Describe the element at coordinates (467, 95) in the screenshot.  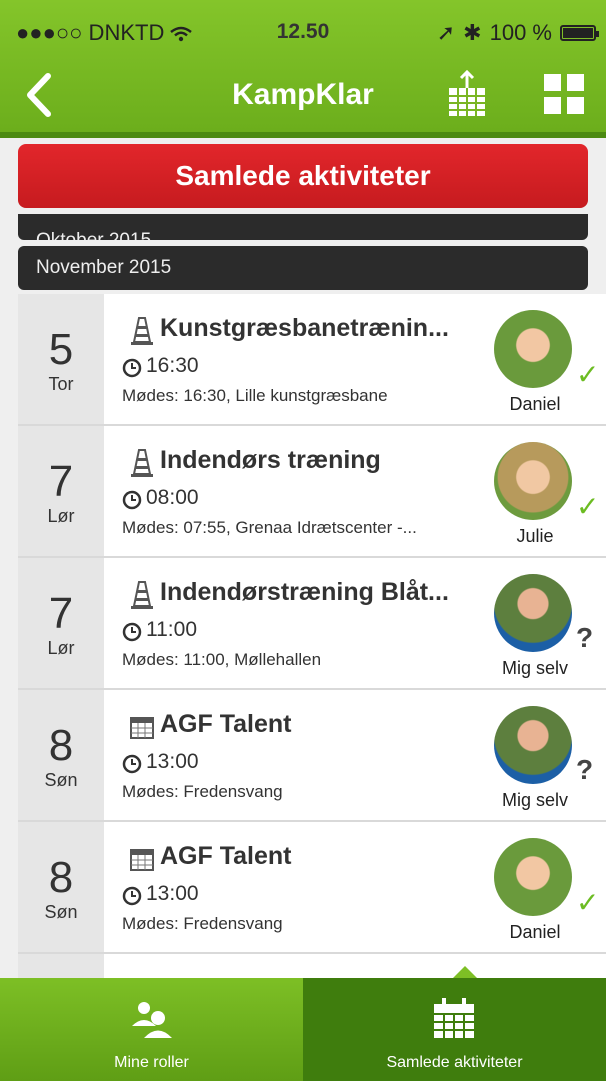
I see `calendar-export-icon` at that location.